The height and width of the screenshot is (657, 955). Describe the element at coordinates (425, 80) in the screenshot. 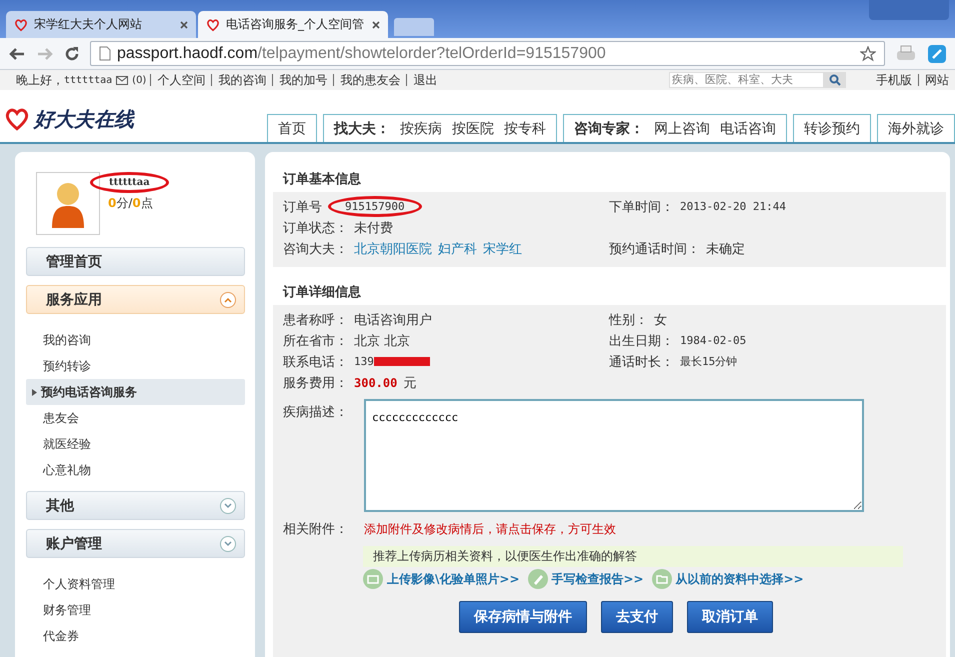

I see `top-link: 退出` at that location.